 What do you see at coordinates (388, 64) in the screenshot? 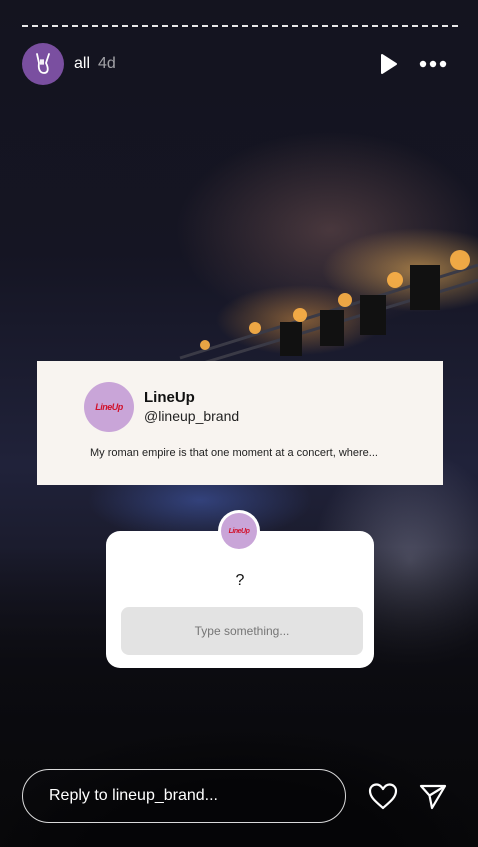
I see `play-icon` at bounding box center [388, 64].